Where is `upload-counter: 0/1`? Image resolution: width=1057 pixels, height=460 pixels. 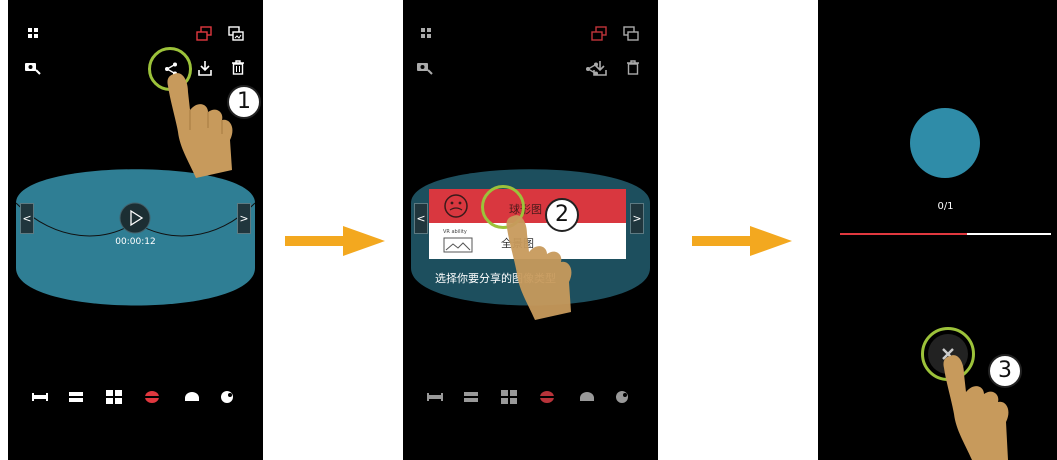
upload-counter: 0/1 is located at coordinates (945, 206).